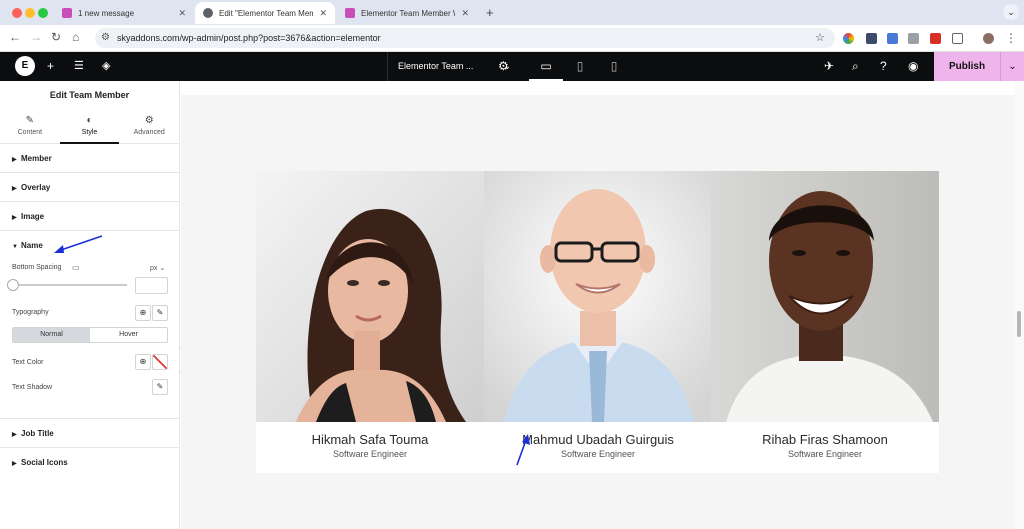 The height and width of the screenshot is (529, 1024). Describe the element at coordinates (32, 245) in the screenshot. I see `section-label: Name` at that location.